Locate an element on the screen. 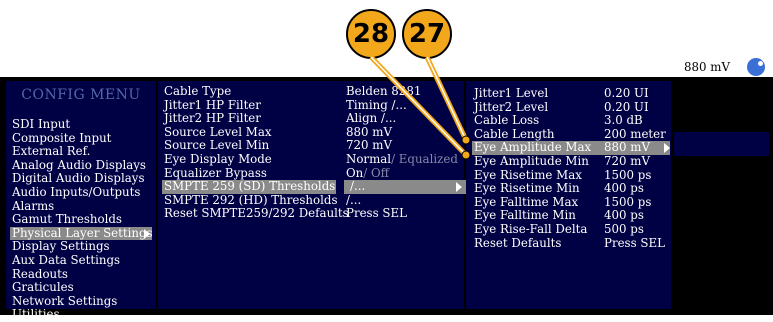 The image size is (773, 322). menu-item-analog-audio-displays: Analog Audio Displays is located at coordinates (81, 165).